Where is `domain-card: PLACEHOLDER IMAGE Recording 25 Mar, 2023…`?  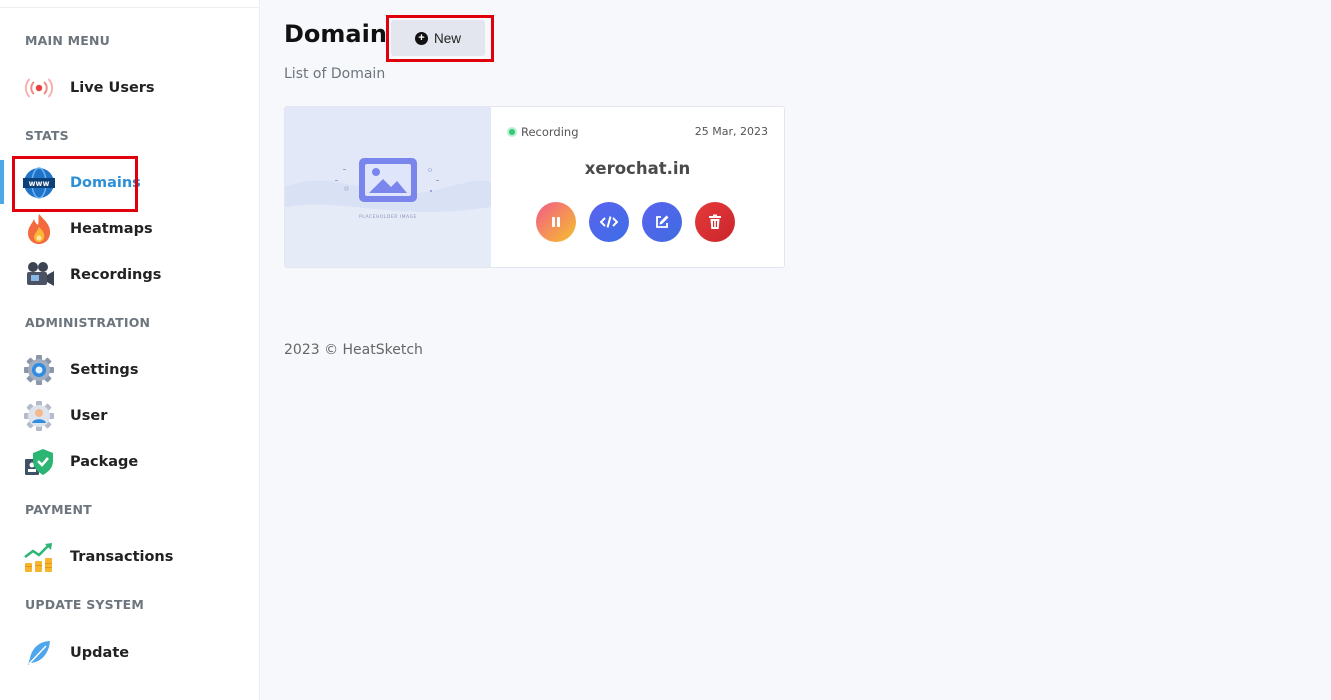 domain-card: PLACEHOLDER IMAGE Recording 25 Mar, 2023… is located at coordinates (534, 187).